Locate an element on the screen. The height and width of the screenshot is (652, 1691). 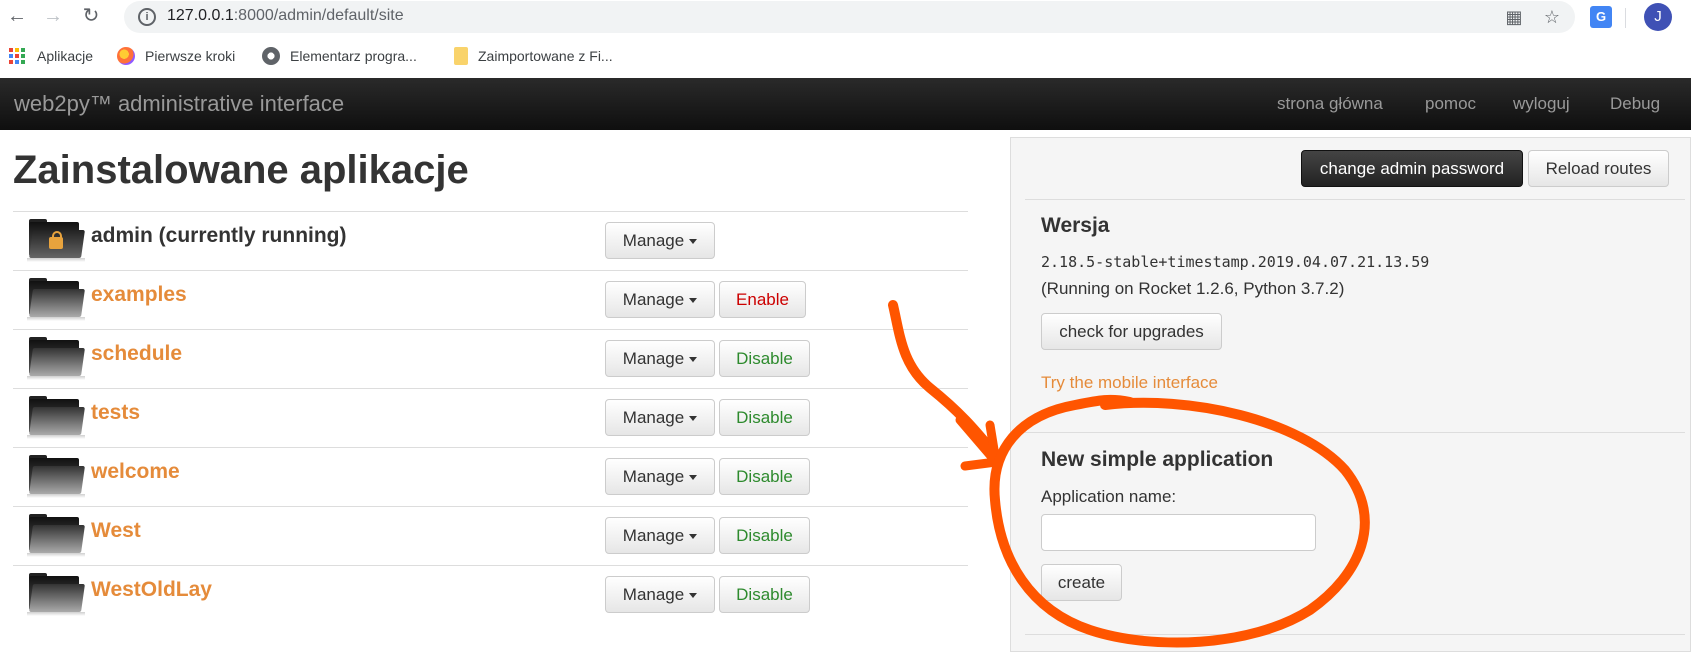
nav-link-logout: wyloguj is located at coordinates (1541, 104).